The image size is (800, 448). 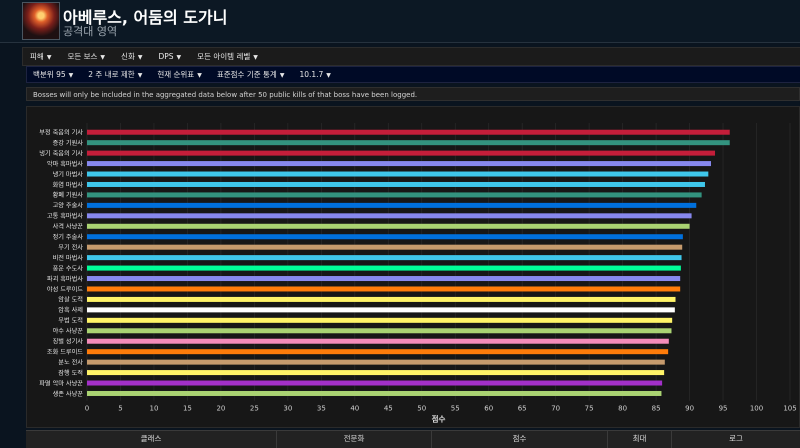 I want to click on stats-filter: 표준점수 기준 통계 ▼, so click(x=252, y=74).